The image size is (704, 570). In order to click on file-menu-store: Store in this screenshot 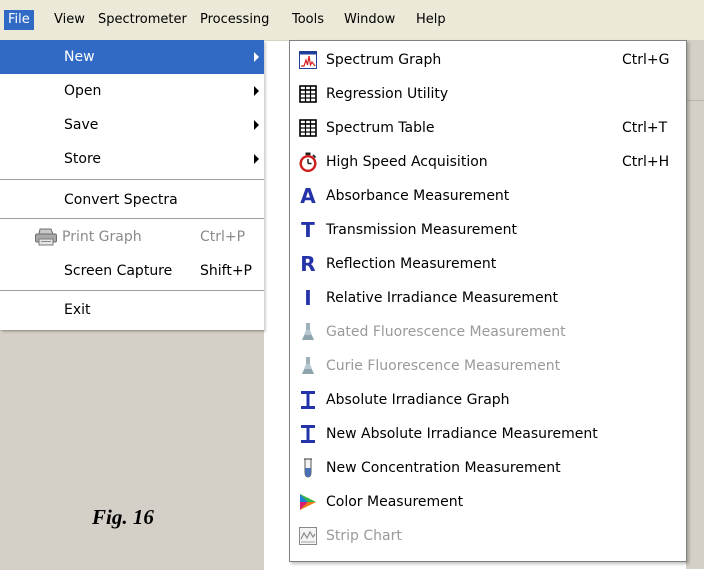, I will do `click(132, 159)`.